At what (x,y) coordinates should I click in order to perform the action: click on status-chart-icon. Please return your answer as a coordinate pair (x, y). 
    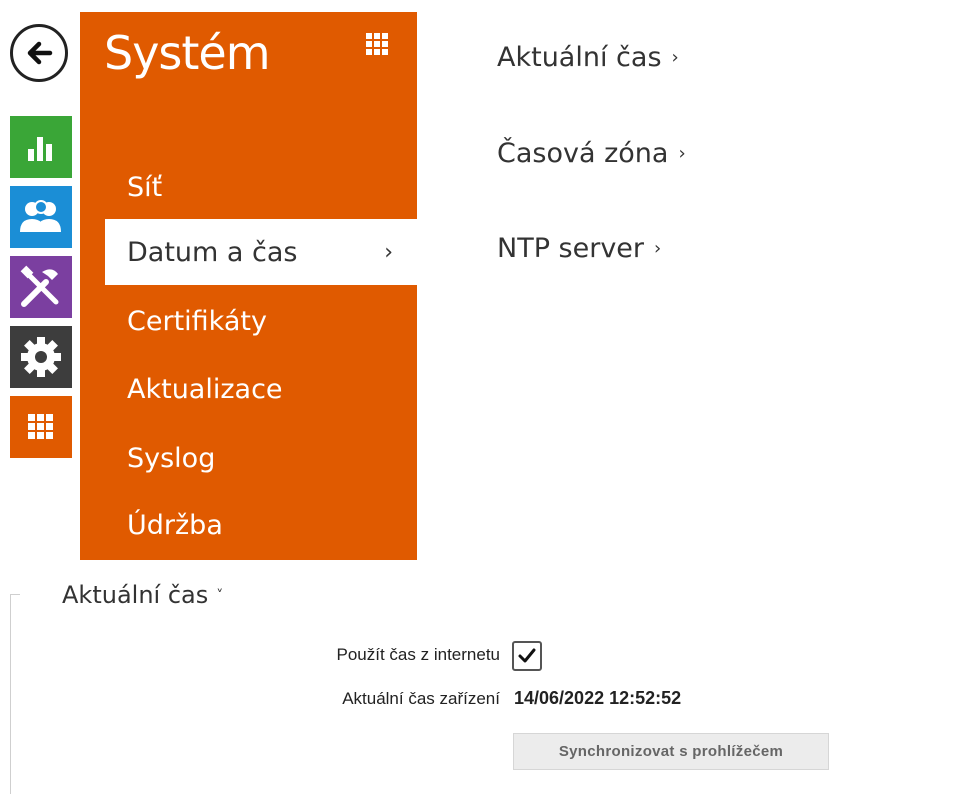
    Looking at the image, I should click on (40, 149).